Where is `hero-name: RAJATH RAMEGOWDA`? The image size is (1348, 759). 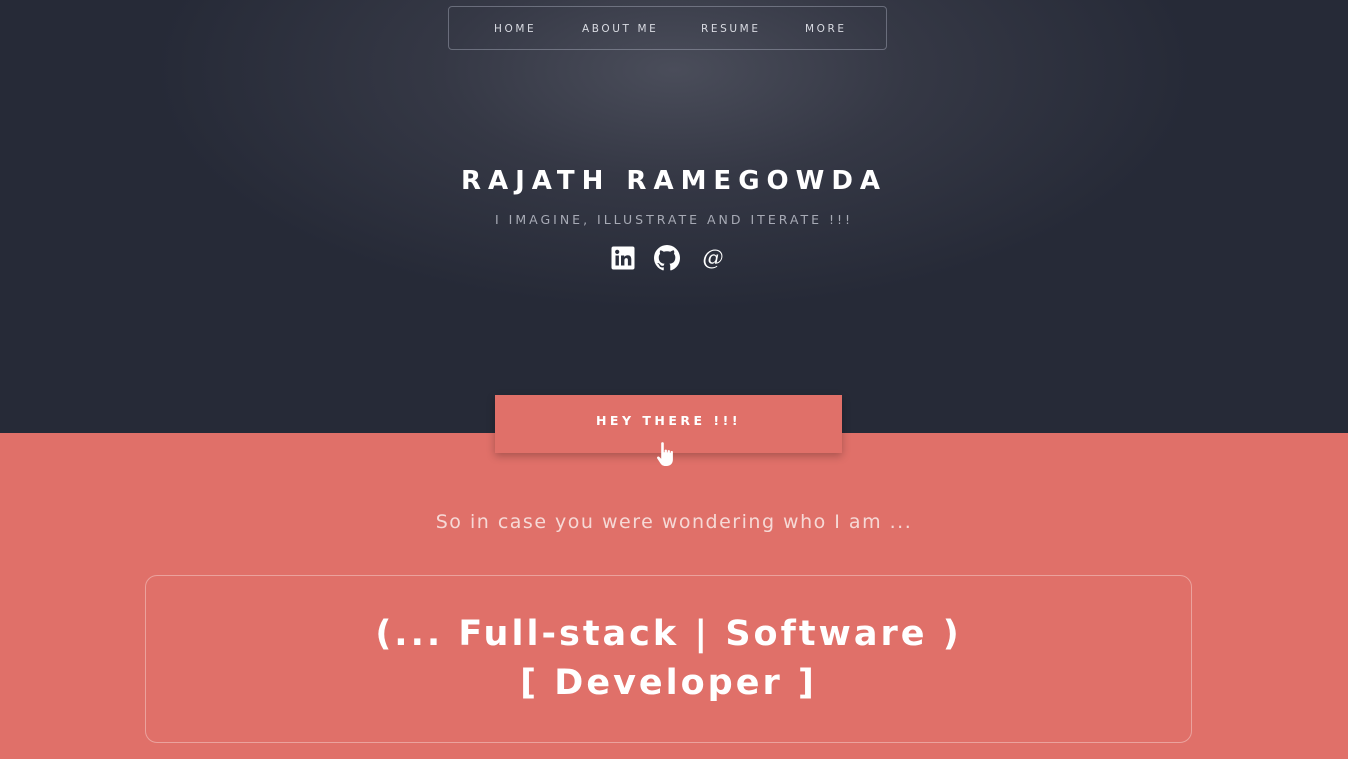
hero-name: RAJATH RAMEGOWDA is located at coordinates (674, 181).